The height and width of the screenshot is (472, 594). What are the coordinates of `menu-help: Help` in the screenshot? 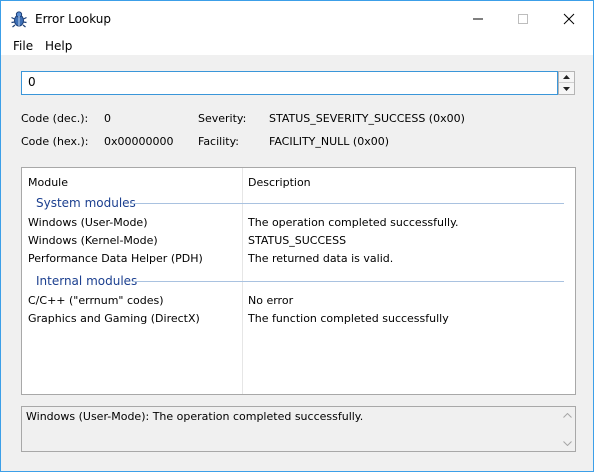 It's located at (58, 46).